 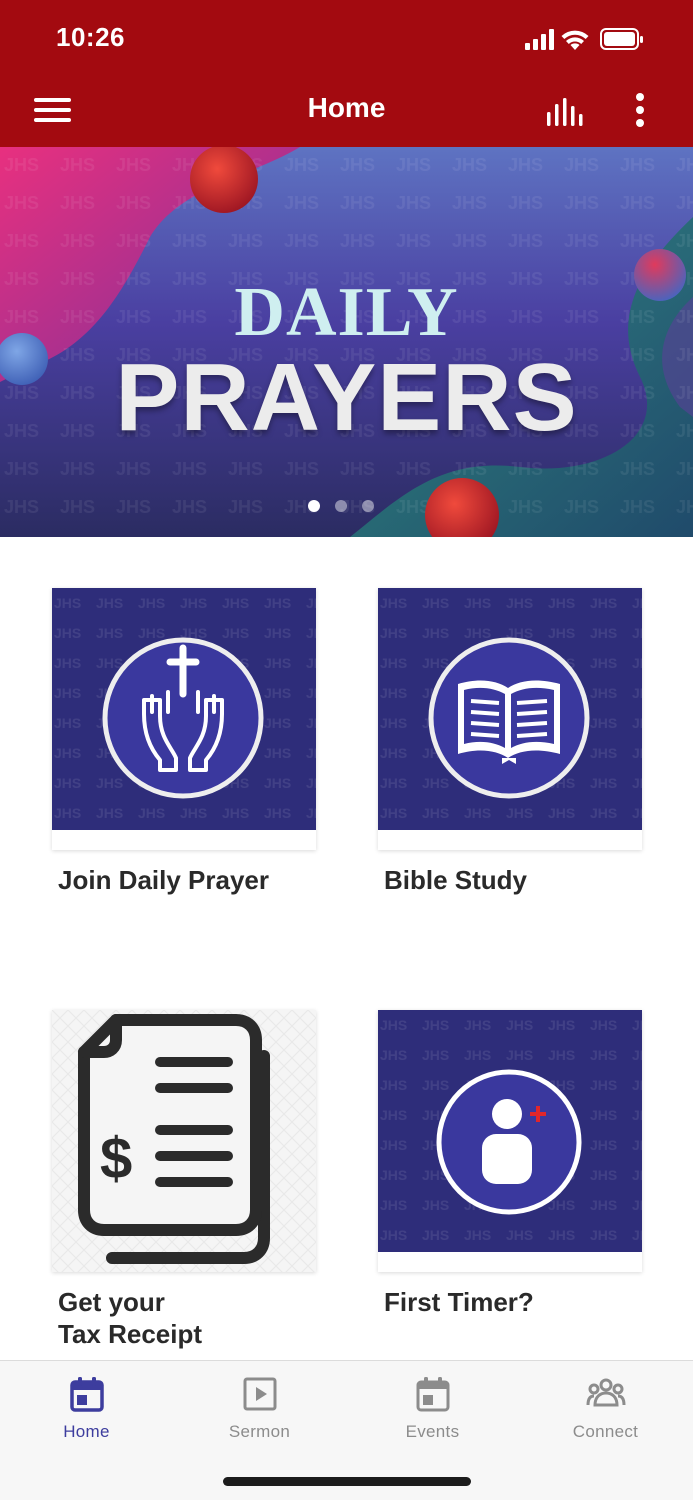 I want to click on card-image: JHS, so click(x=184, y=719).